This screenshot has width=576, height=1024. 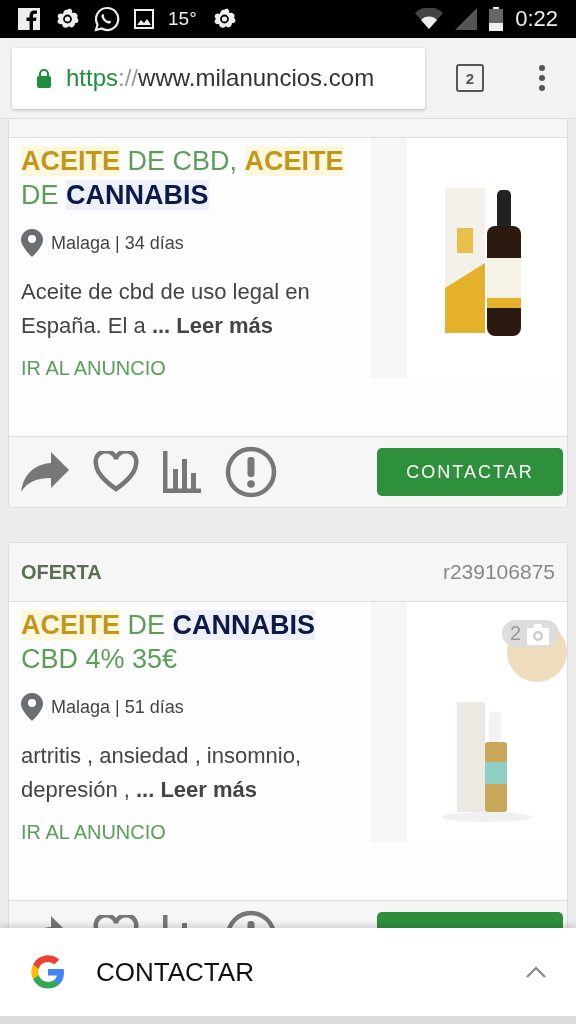 What do you see at coordinates (117, 707) in the screenshot?
I see `location-text: Malaga | 51 días` at bounding box center [117, 707].